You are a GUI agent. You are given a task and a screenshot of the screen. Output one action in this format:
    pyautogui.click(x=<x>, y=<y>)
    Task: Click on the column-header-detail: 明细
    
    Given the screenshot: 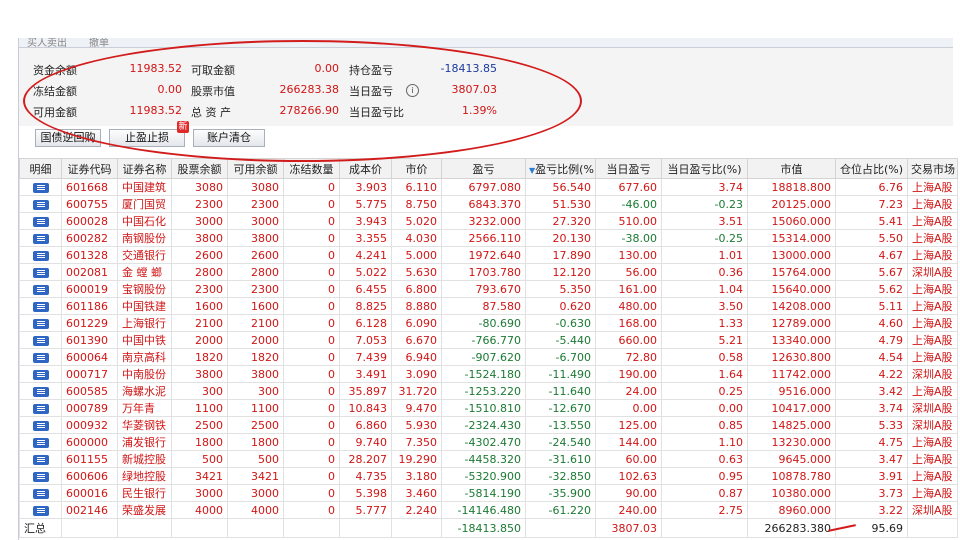 What is the action you would take?
    pyautogui.click(x=40, y=168)
    